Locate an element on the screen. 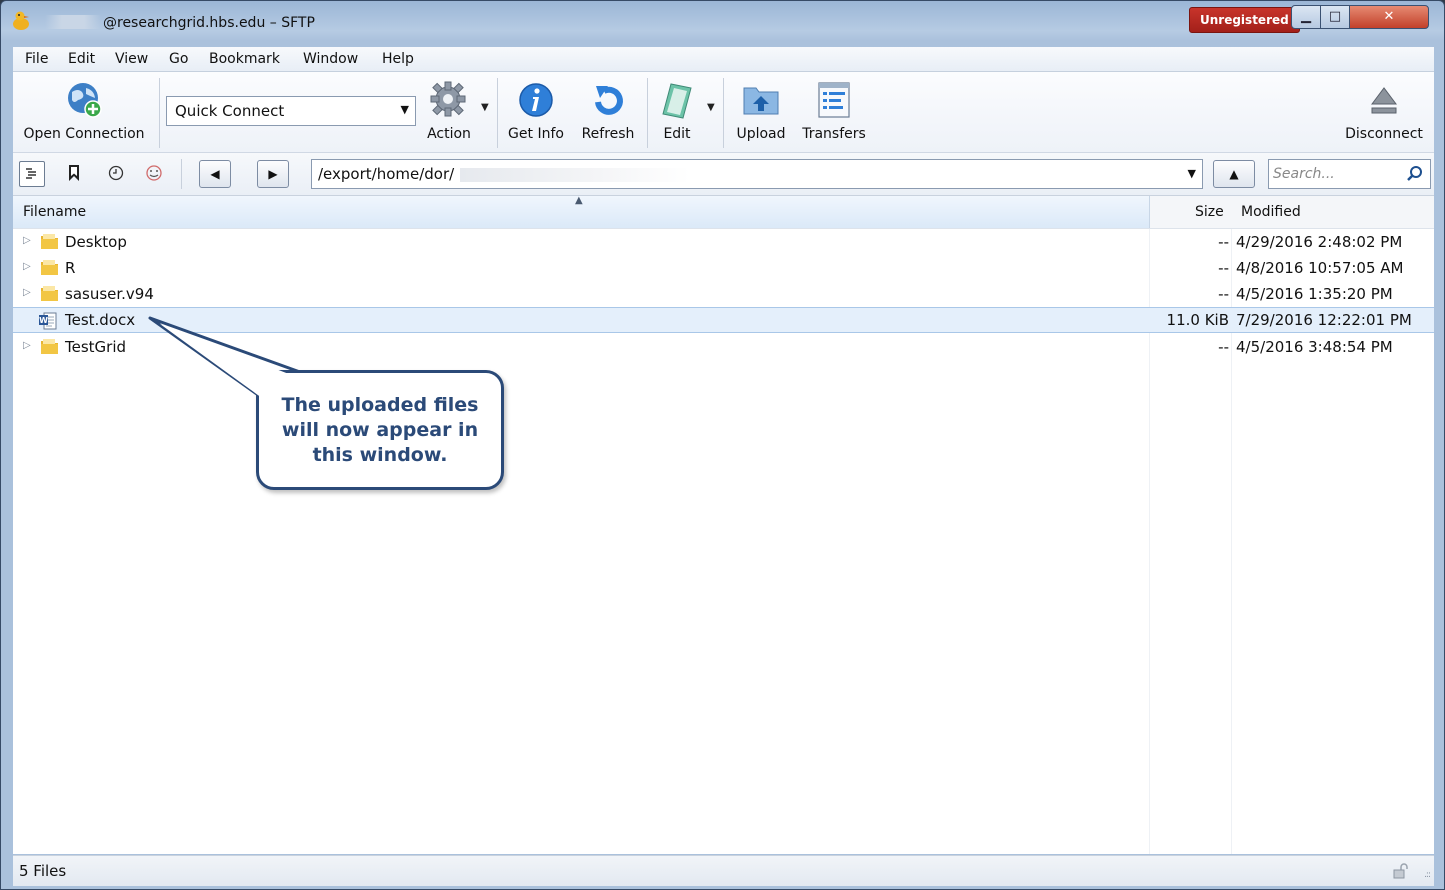 This screenshot has height=890, width=1445. bookmark-icon is located at coordinates (74, 173).